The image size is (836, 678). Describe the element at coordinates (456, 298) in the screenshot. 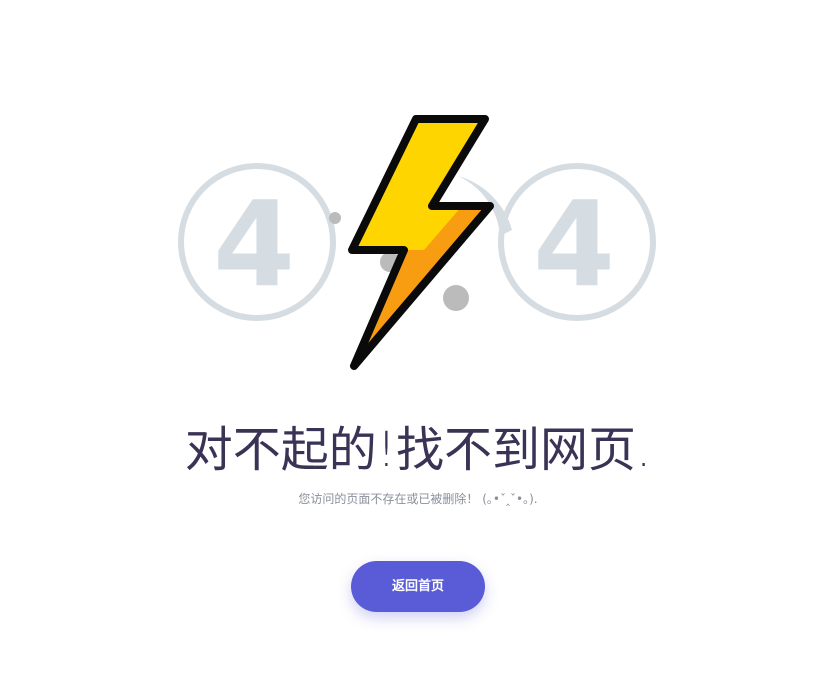

I see `dot-large` at that location.